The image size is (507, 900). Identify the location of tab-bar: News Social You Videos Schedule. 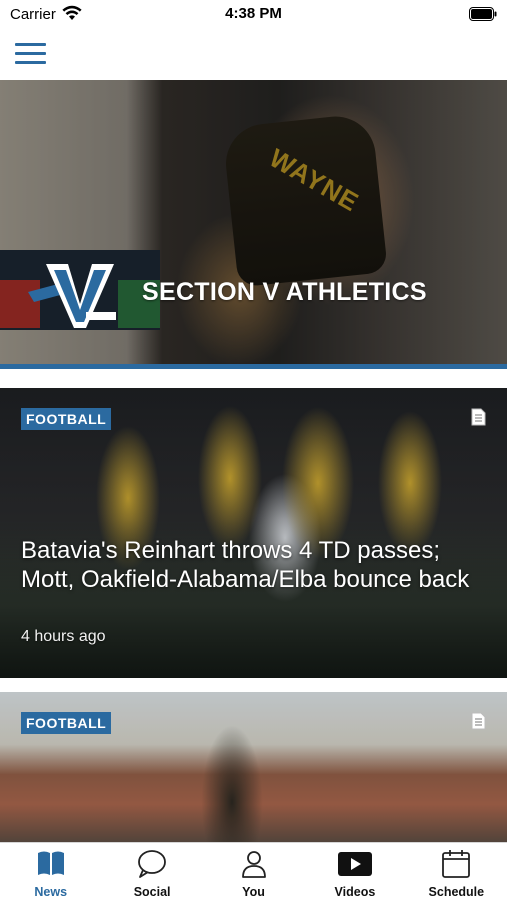
(253, 871).